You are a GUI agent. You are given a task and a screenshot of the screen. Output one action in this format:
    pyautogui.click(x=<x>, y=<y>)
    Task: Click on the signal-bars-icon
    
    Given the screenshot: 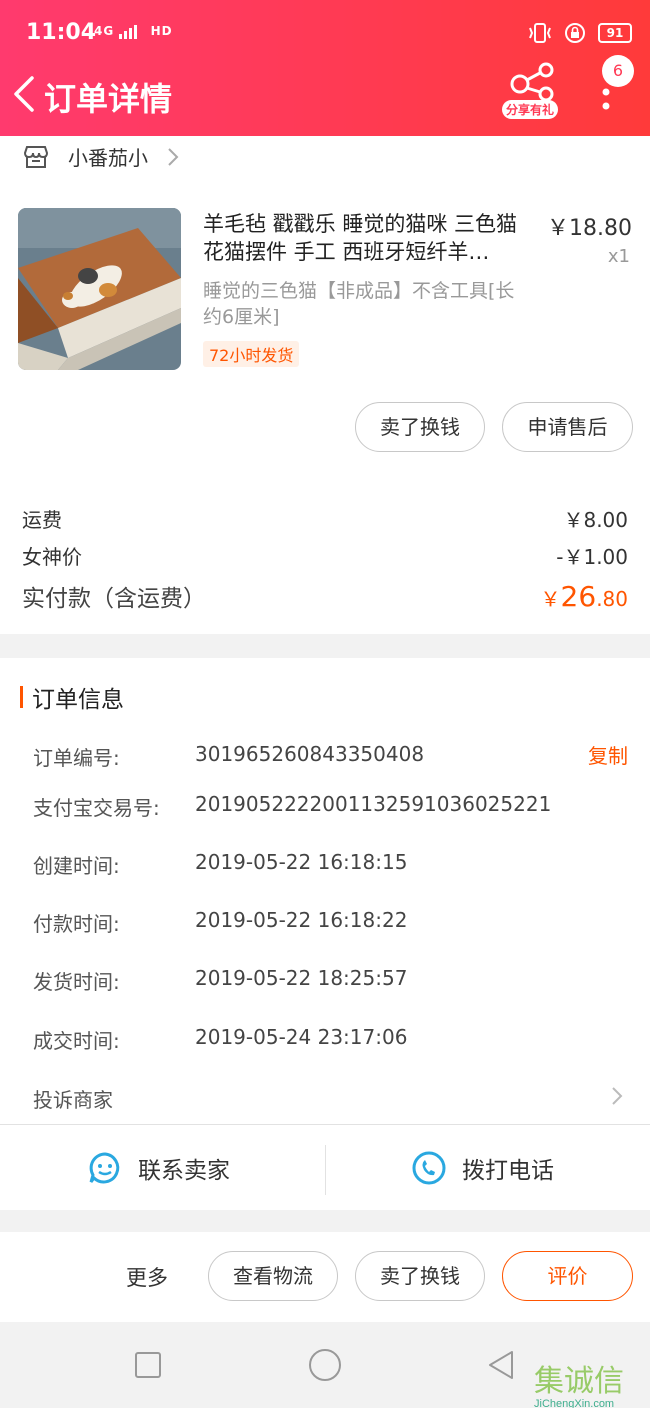 What is the action you would take?
    pyautogui.click(x=128, y=31)
    